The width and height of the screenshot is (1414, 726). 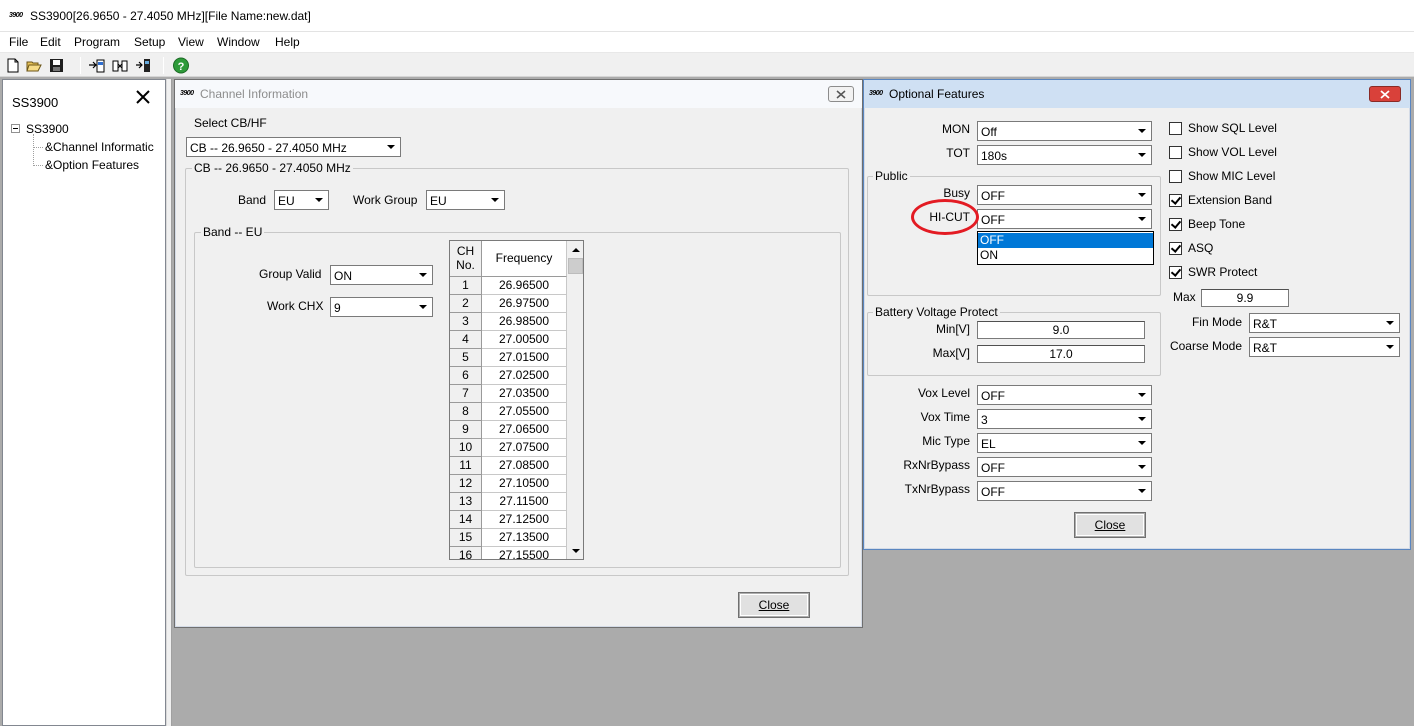 What do you see at coordinates (15, 128) in the screenshot?
I see `tree-collapse-toggle` at bounding box center [15, 128].